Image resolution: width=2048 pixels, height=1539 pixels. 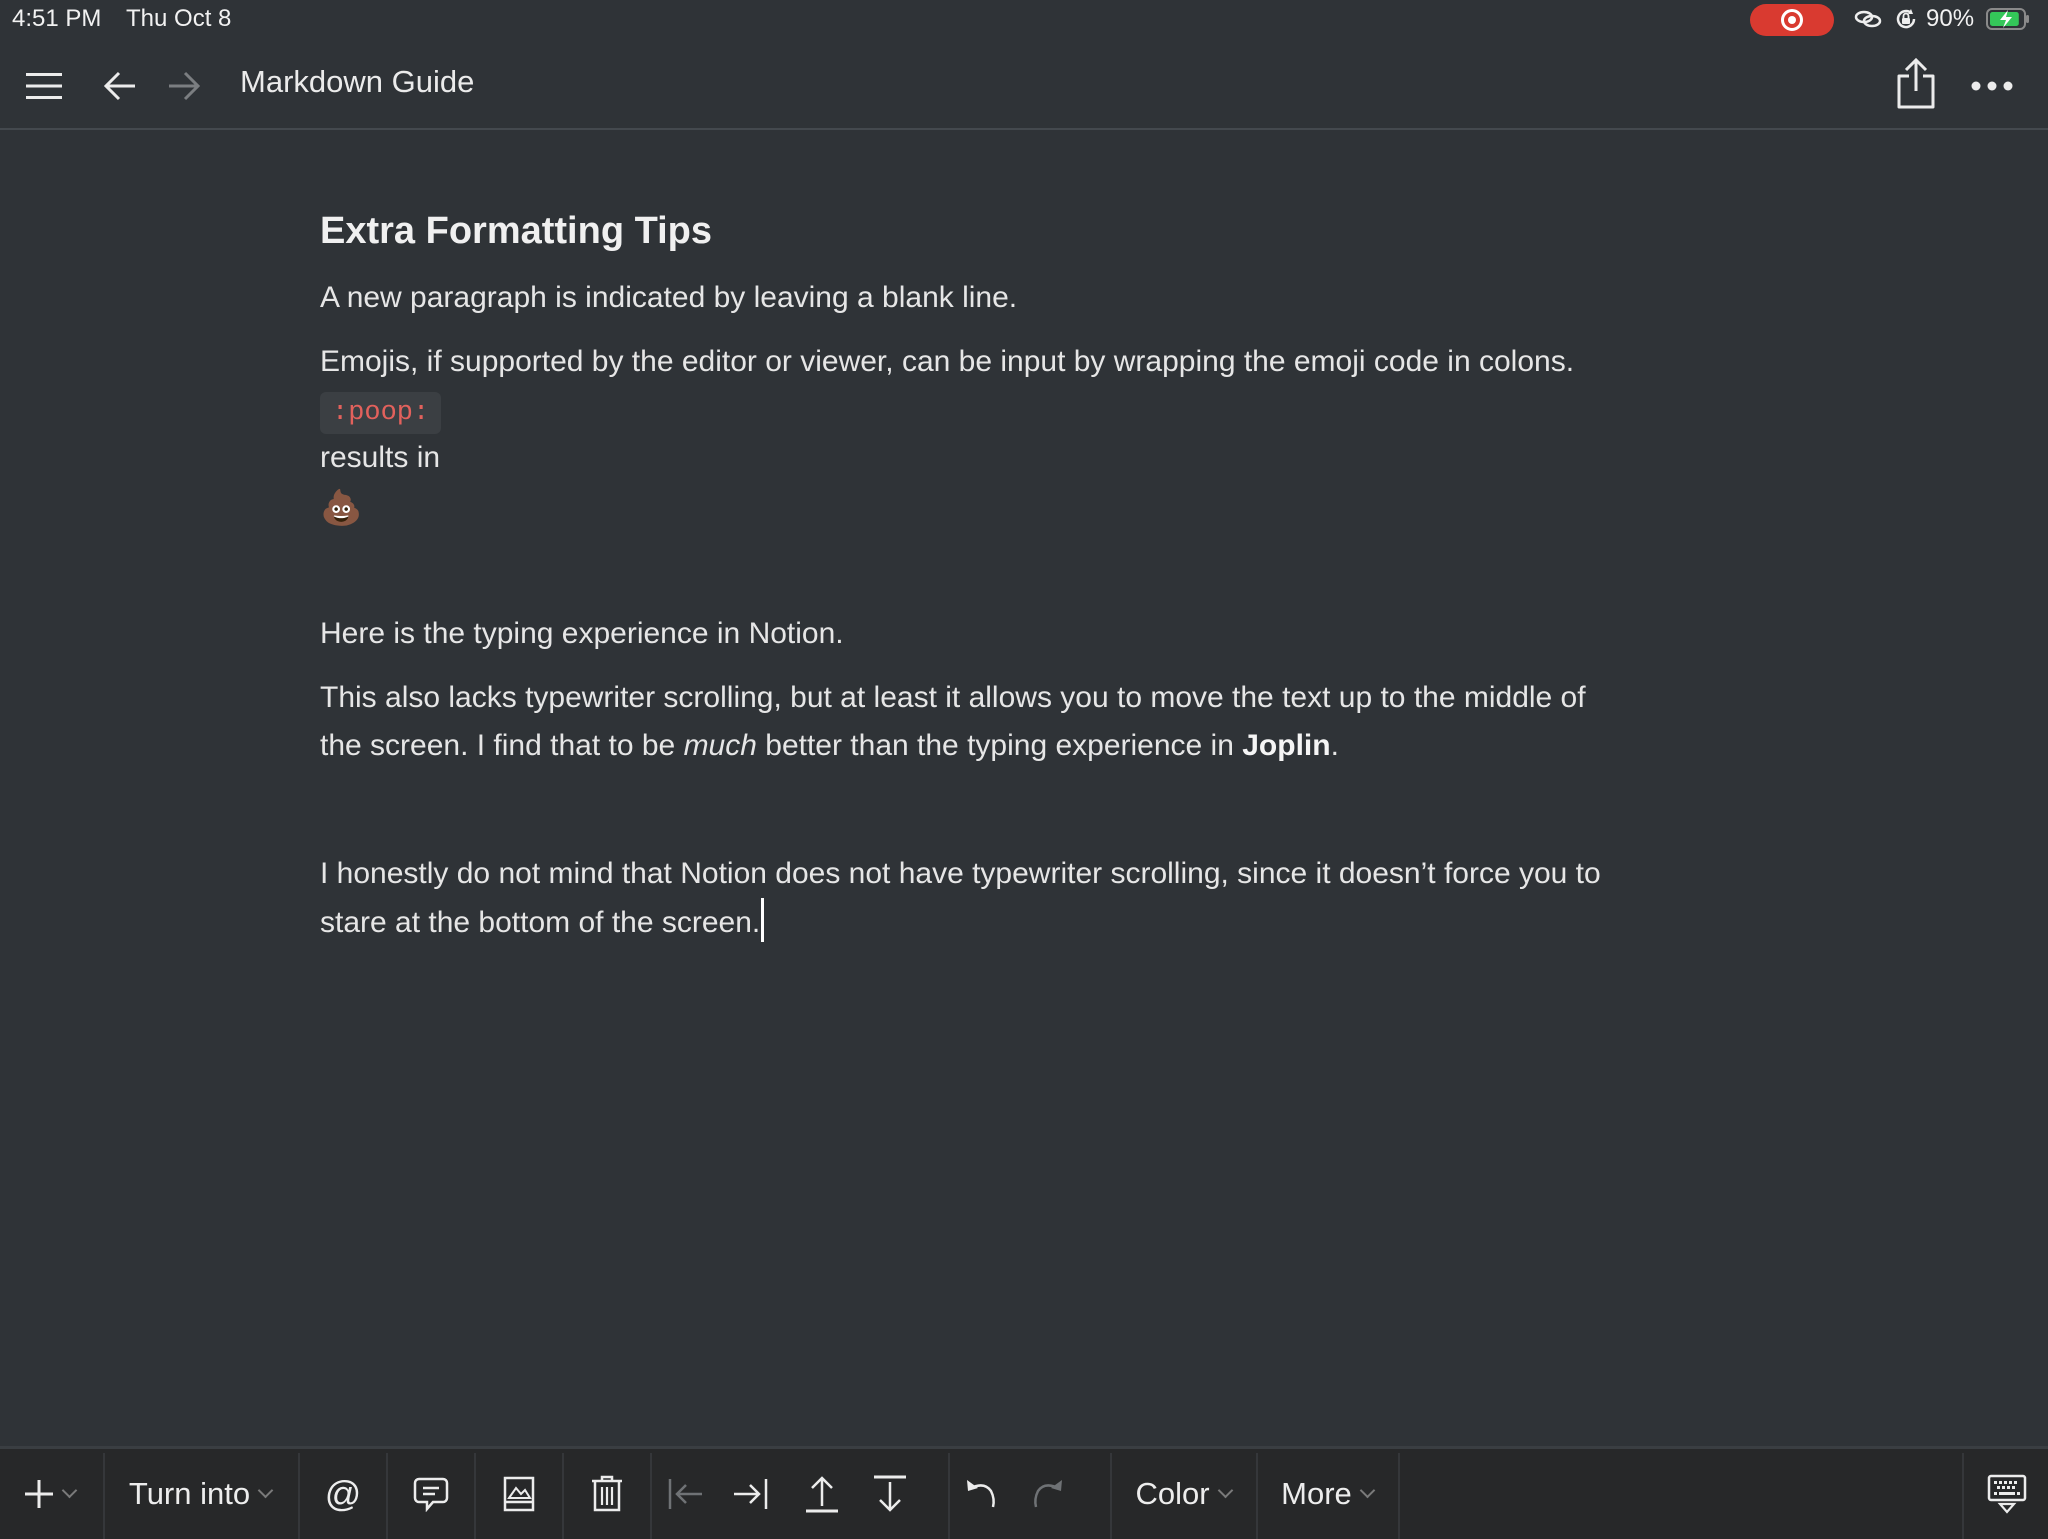 What do you see at coordinates (380, 458) in the screenshot?
I see `paragraph-results-in: results in` at bounding box center [380, 458].